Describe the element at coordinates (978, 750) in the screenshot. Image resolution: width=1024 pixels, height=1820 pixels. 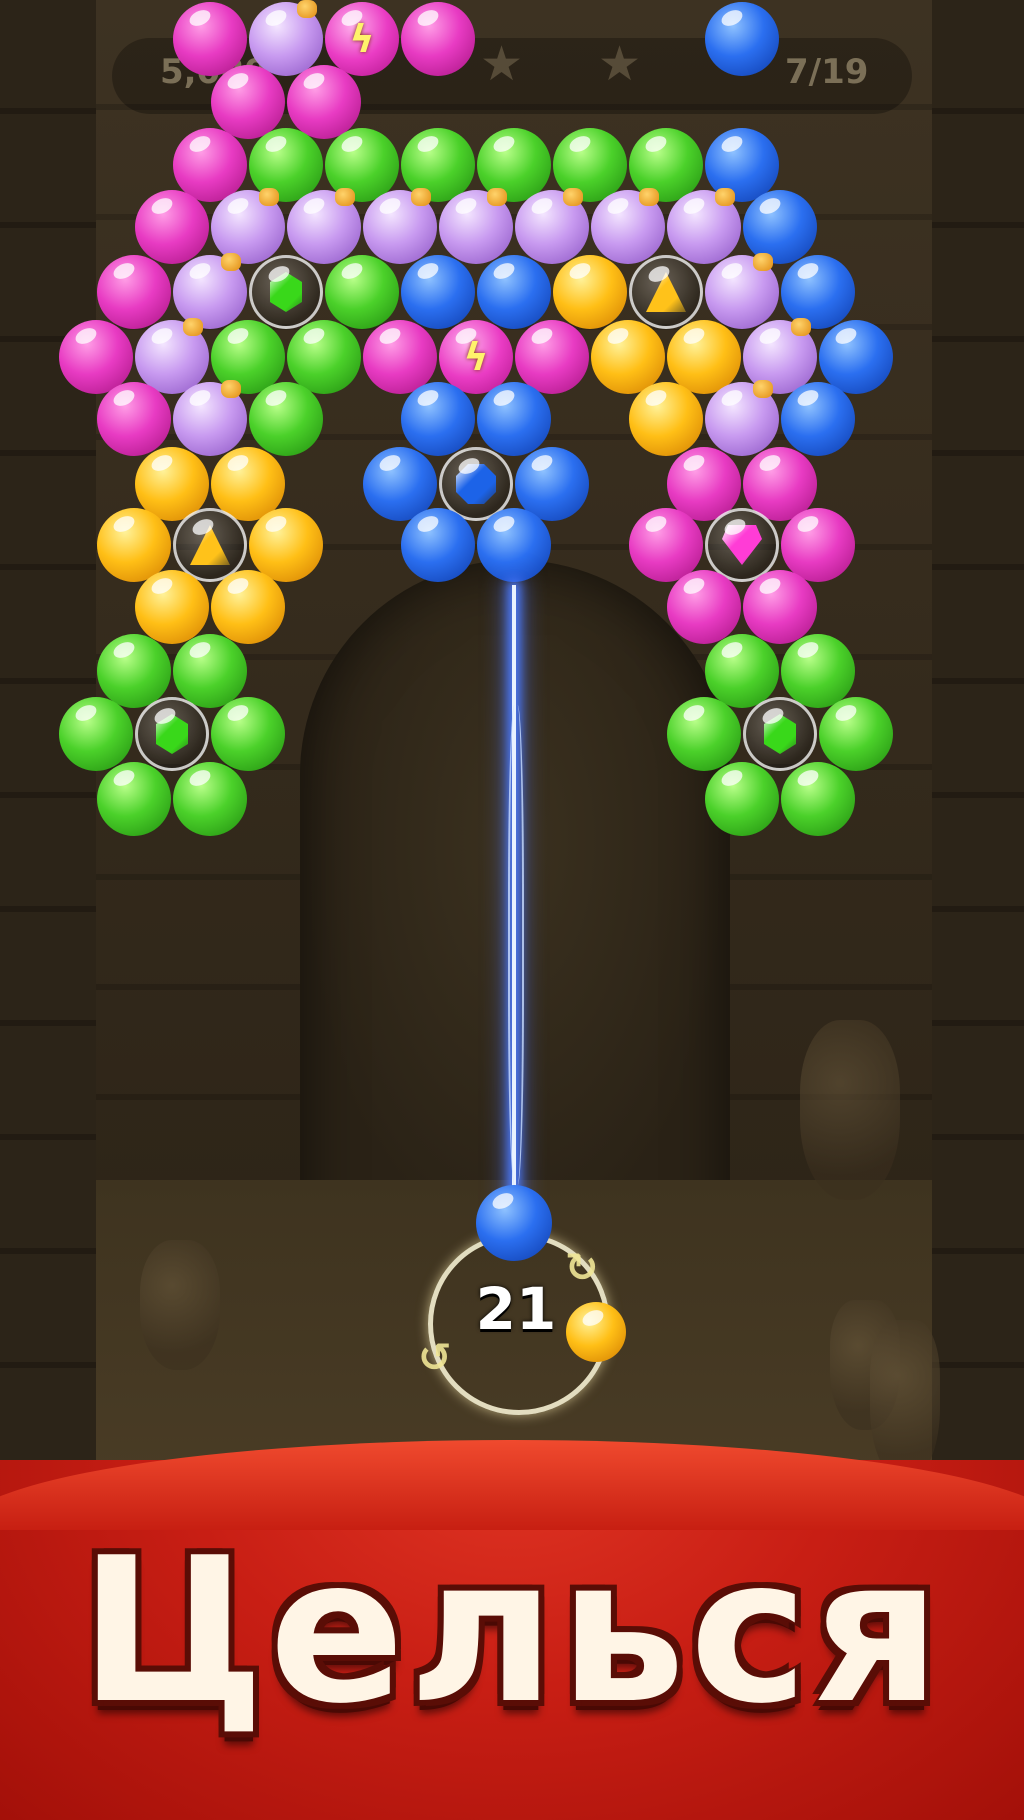
I see `right-pillar` at that location.